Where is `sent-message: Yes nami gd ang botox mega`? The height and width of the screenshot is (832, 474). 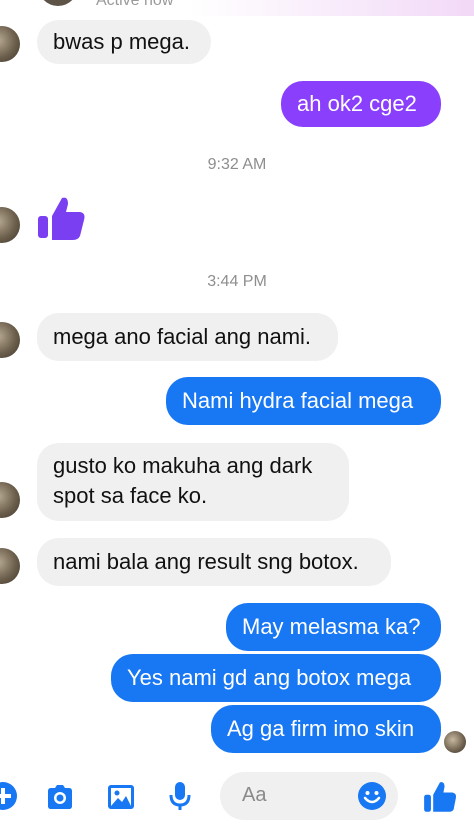 sent-message: Yes nami gd ang botox mega is located at coordinates (276, 678).